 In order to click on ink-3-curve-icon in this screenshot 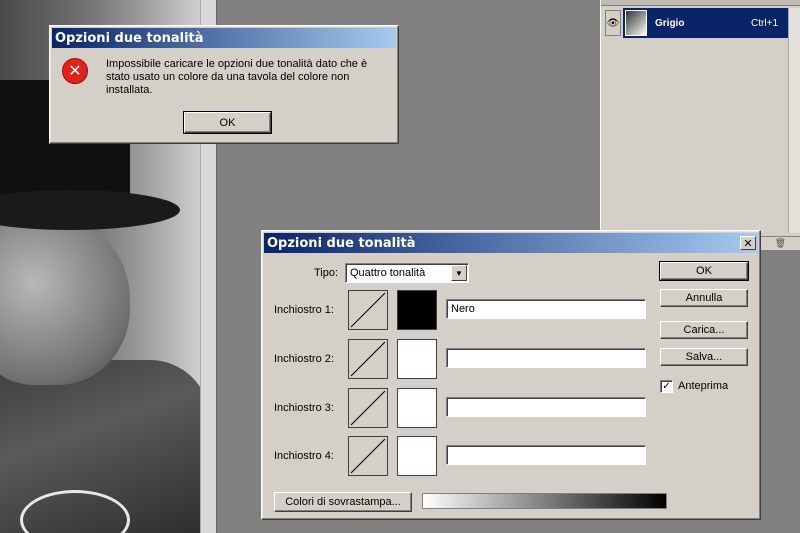, I will do `click(368, 408)`.